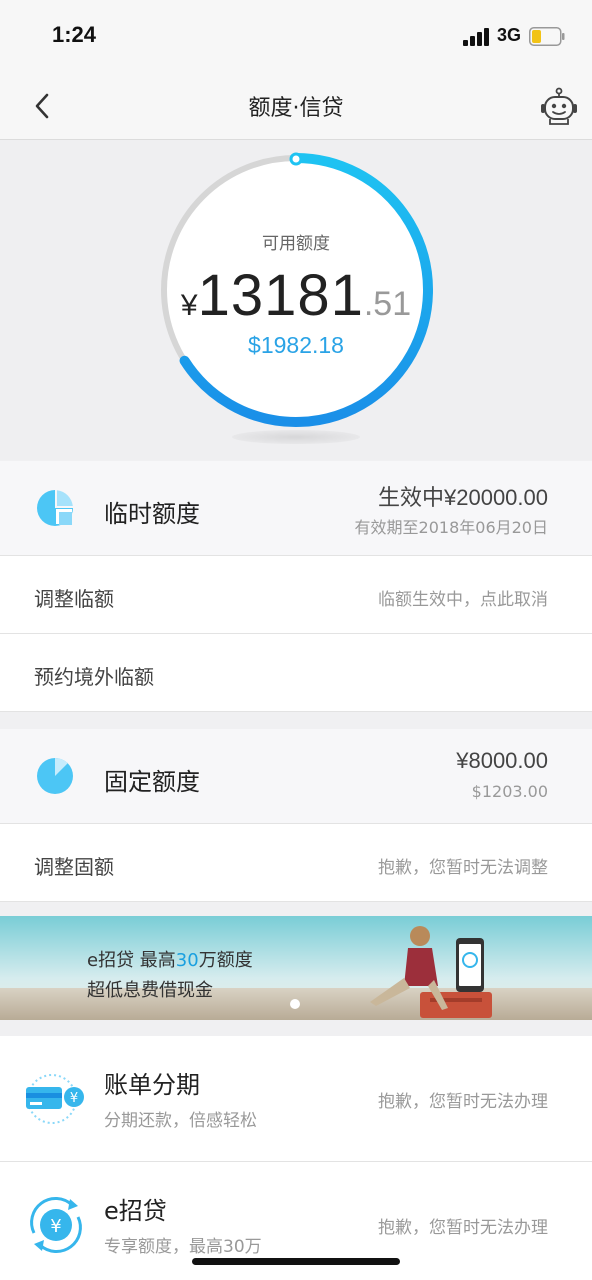  I want to click on banner-headline-suffix: 万额度, so click(225, 960).